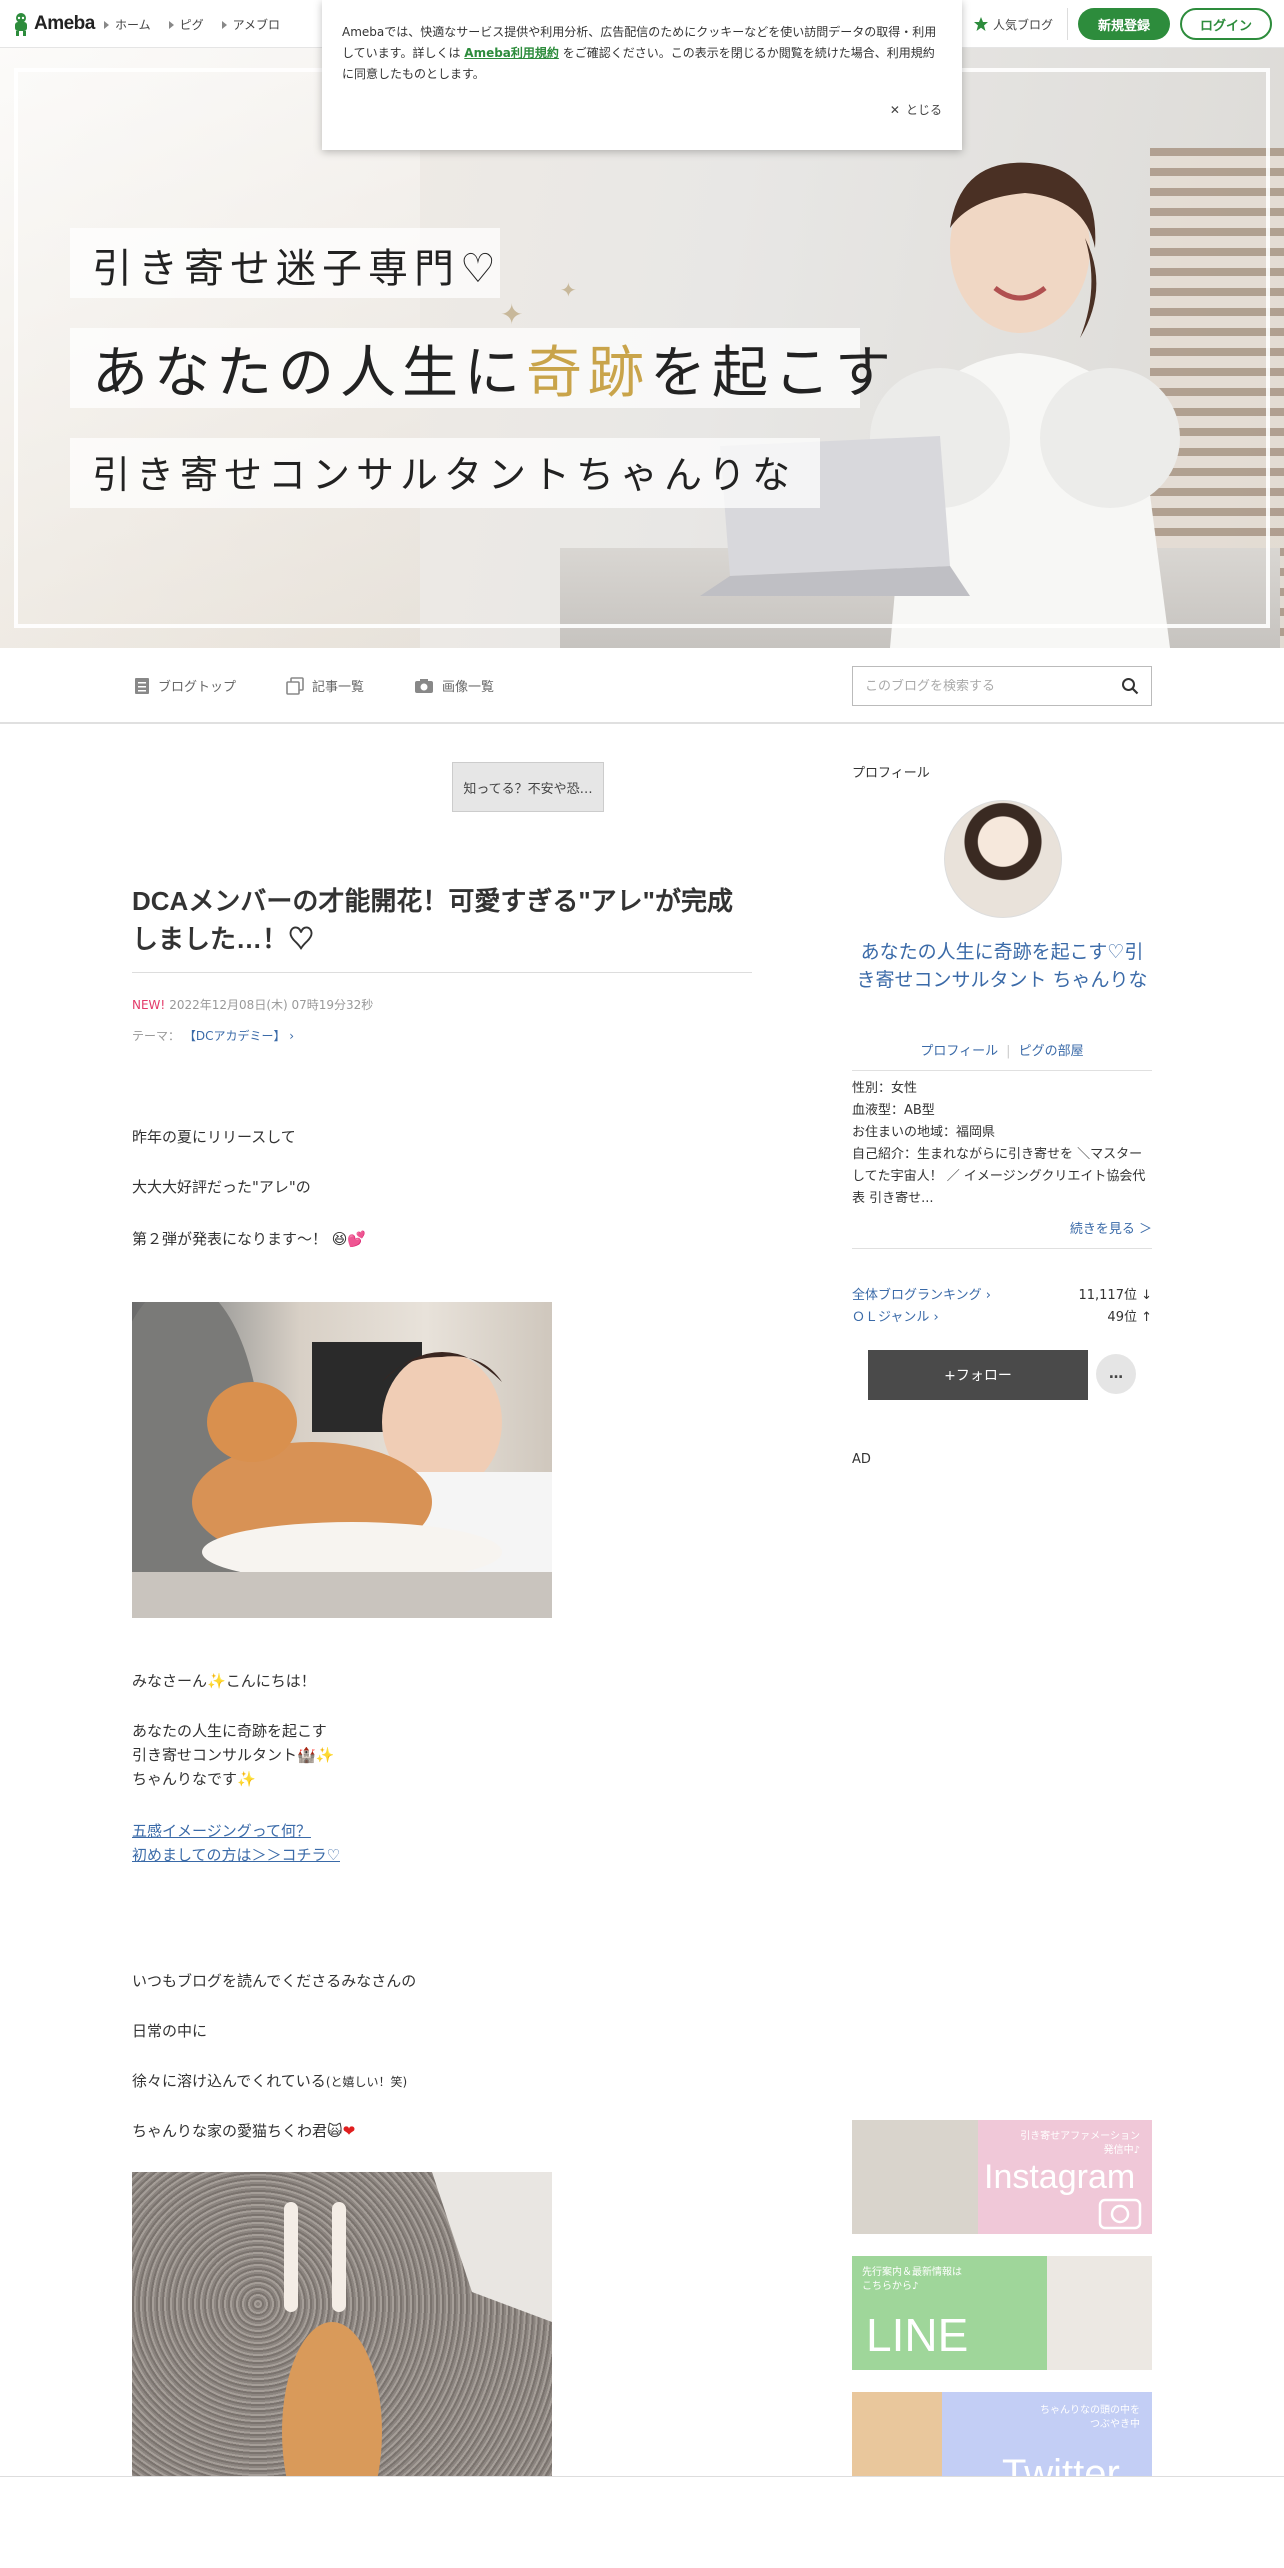 The width and height of the screenshot is (1284, 2568). I want to click on profile-link: プロフィール, so click(959, 1051).